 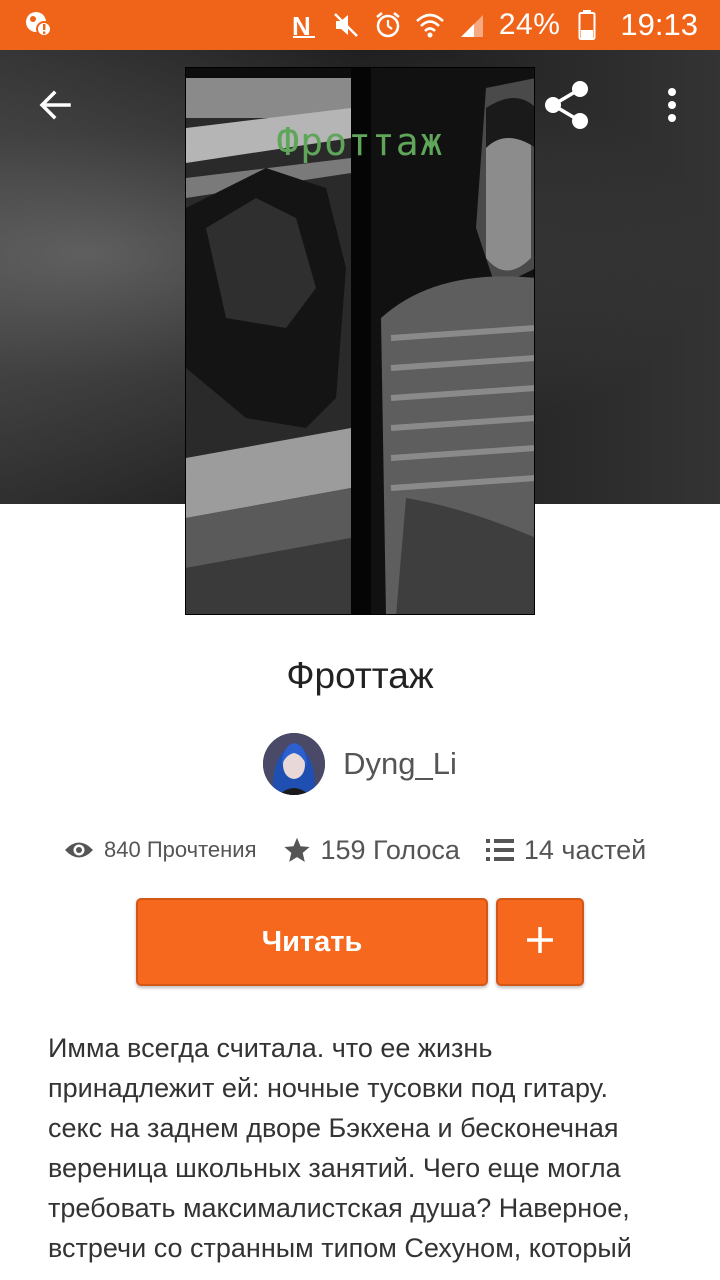 What do you see at coordinates (79, 850) in the screenshot?
I see `eye-icon` at bounding box center [79, 850].